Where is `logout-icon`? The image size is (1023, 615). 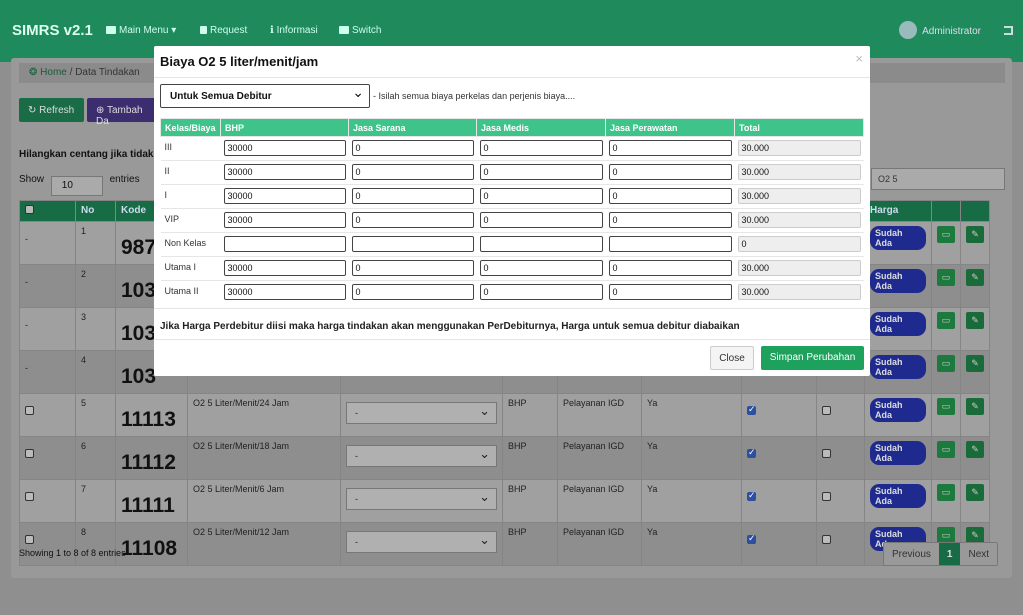
logout-icon is located at coordinates (1008, 30).